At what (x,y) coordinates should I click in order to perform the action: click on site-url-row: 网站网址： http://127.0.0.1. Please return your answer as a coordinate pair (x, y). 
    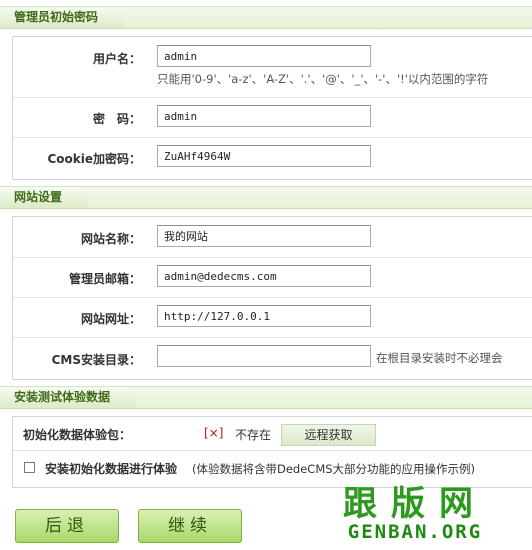
    Looking at the image, I should click on (272, 318).